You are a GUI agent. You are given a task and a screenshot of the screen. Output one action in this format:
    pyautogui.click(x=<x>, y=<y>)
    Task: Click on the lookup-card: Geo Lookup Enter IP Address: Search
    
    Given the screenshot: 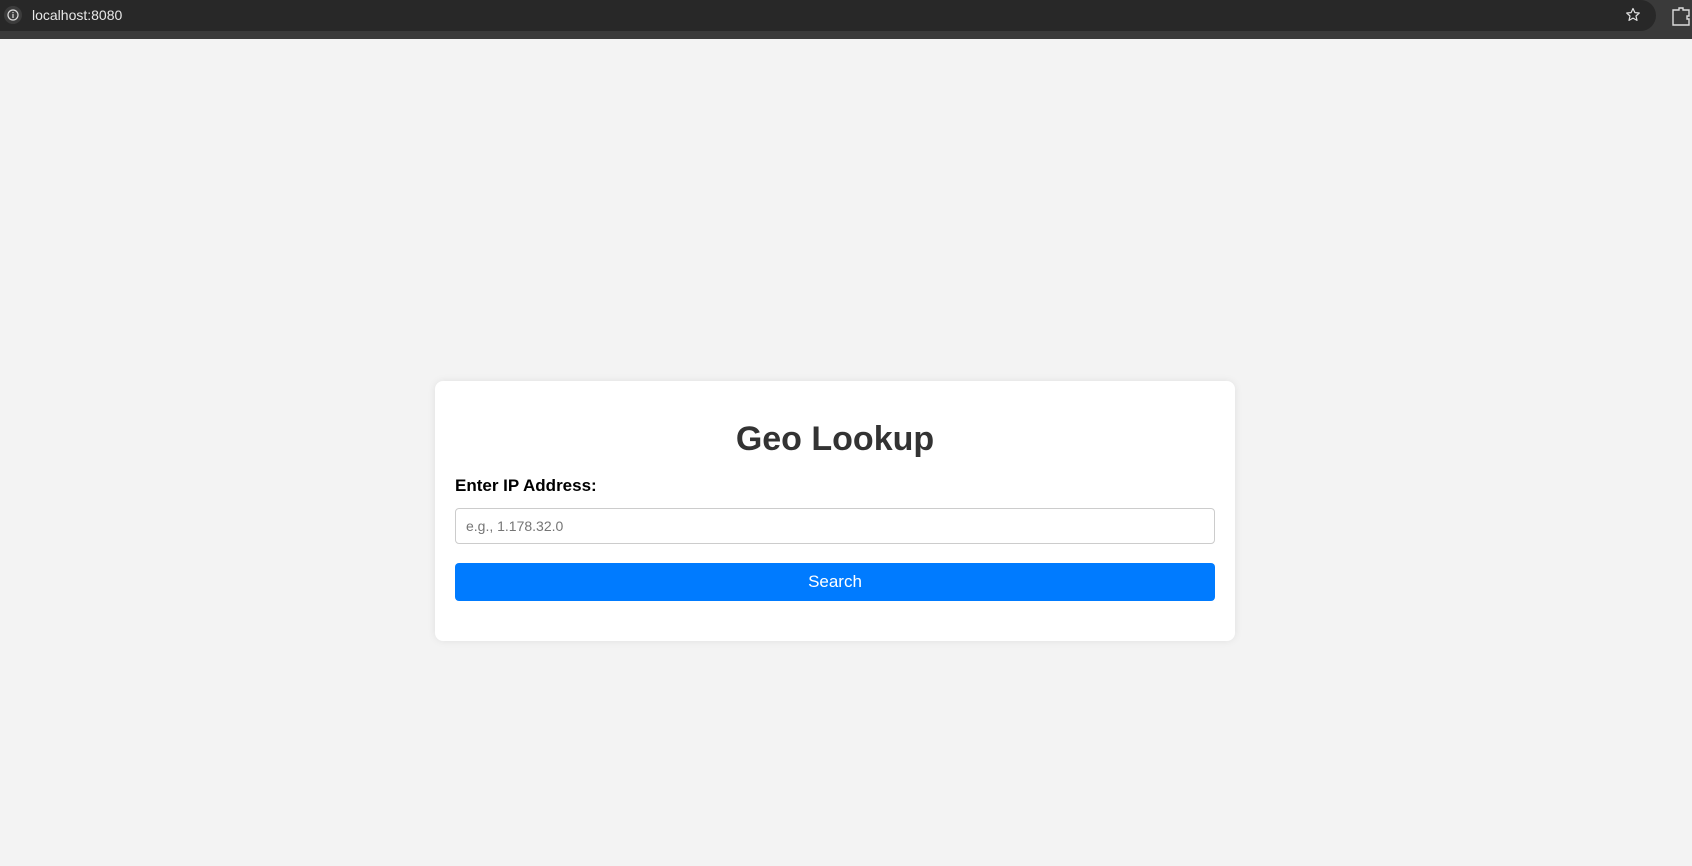 What is the action you would take?
    pyautogui.click(x=835, y=511)
    